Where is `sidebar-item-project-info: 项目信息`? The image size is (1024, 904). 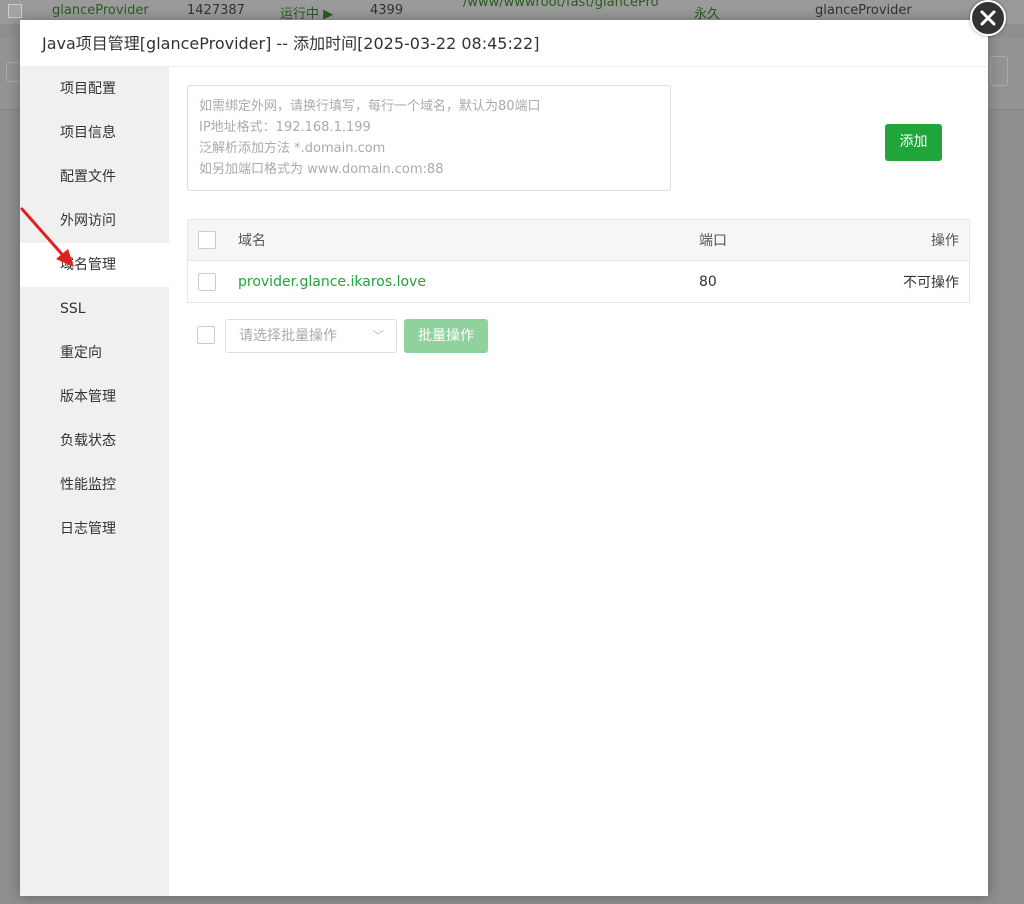
sidebar-item-project-info: 项目信息 is located at coordinates (94, 133).